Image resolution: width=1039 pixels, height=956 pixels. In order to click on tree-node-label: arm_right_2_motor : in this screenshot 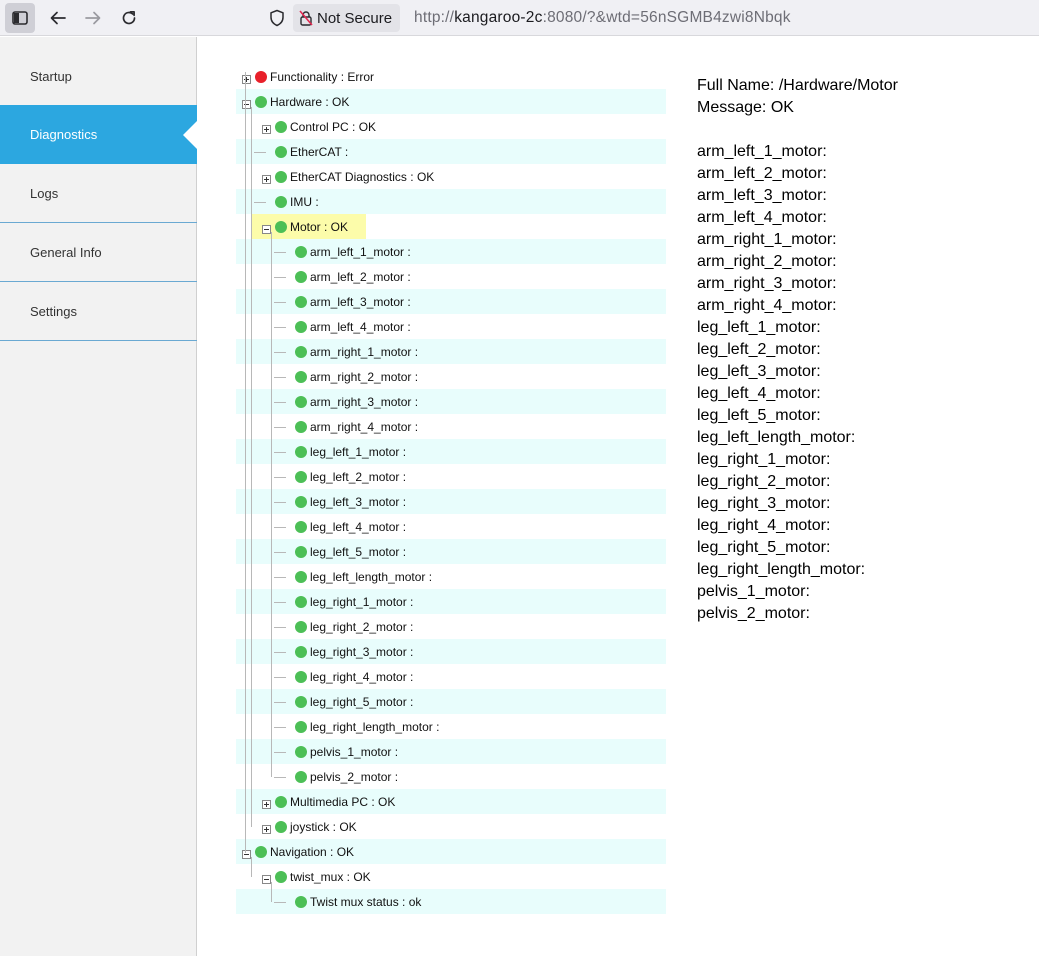, I will do `click(364, 376)`.